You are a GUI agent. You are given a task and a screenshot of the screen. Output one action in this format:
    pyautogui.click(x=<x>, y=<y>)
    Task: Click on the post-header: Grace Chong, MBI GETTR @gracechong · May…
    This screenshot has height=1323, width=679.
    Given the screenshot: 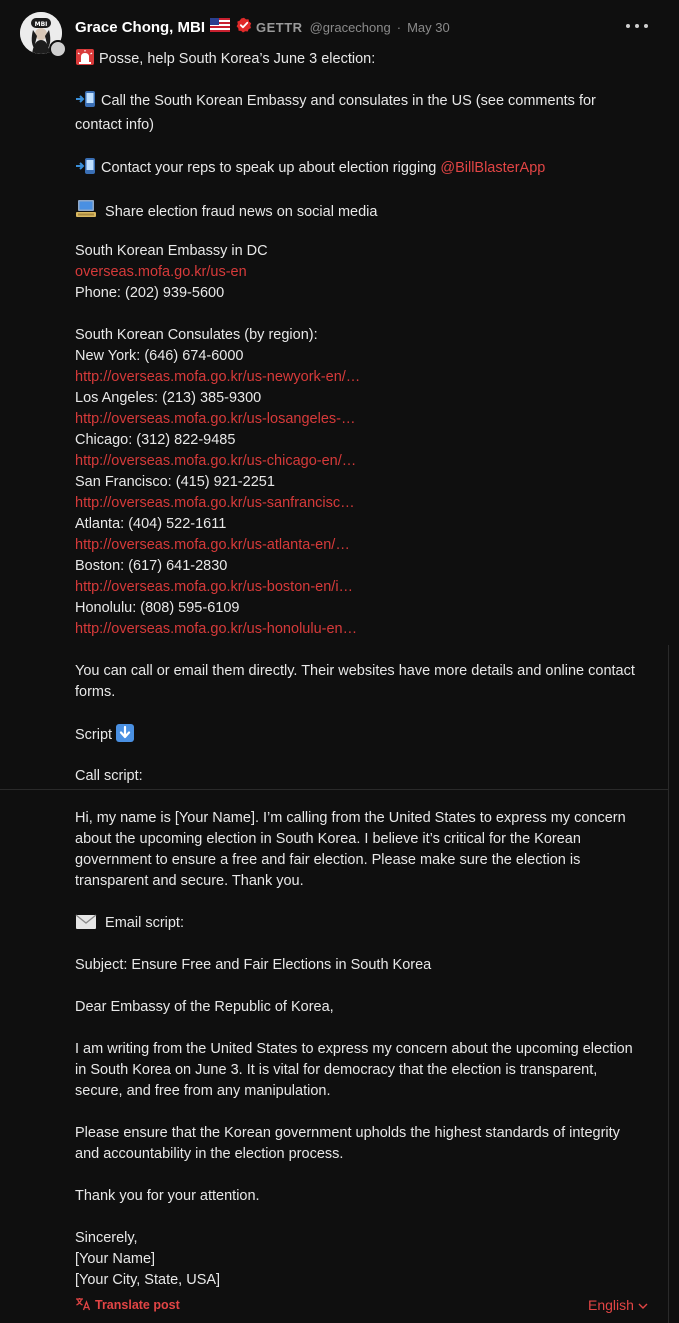 What is the action you would take?
    pyautogui.click(x=262, y=27)
    